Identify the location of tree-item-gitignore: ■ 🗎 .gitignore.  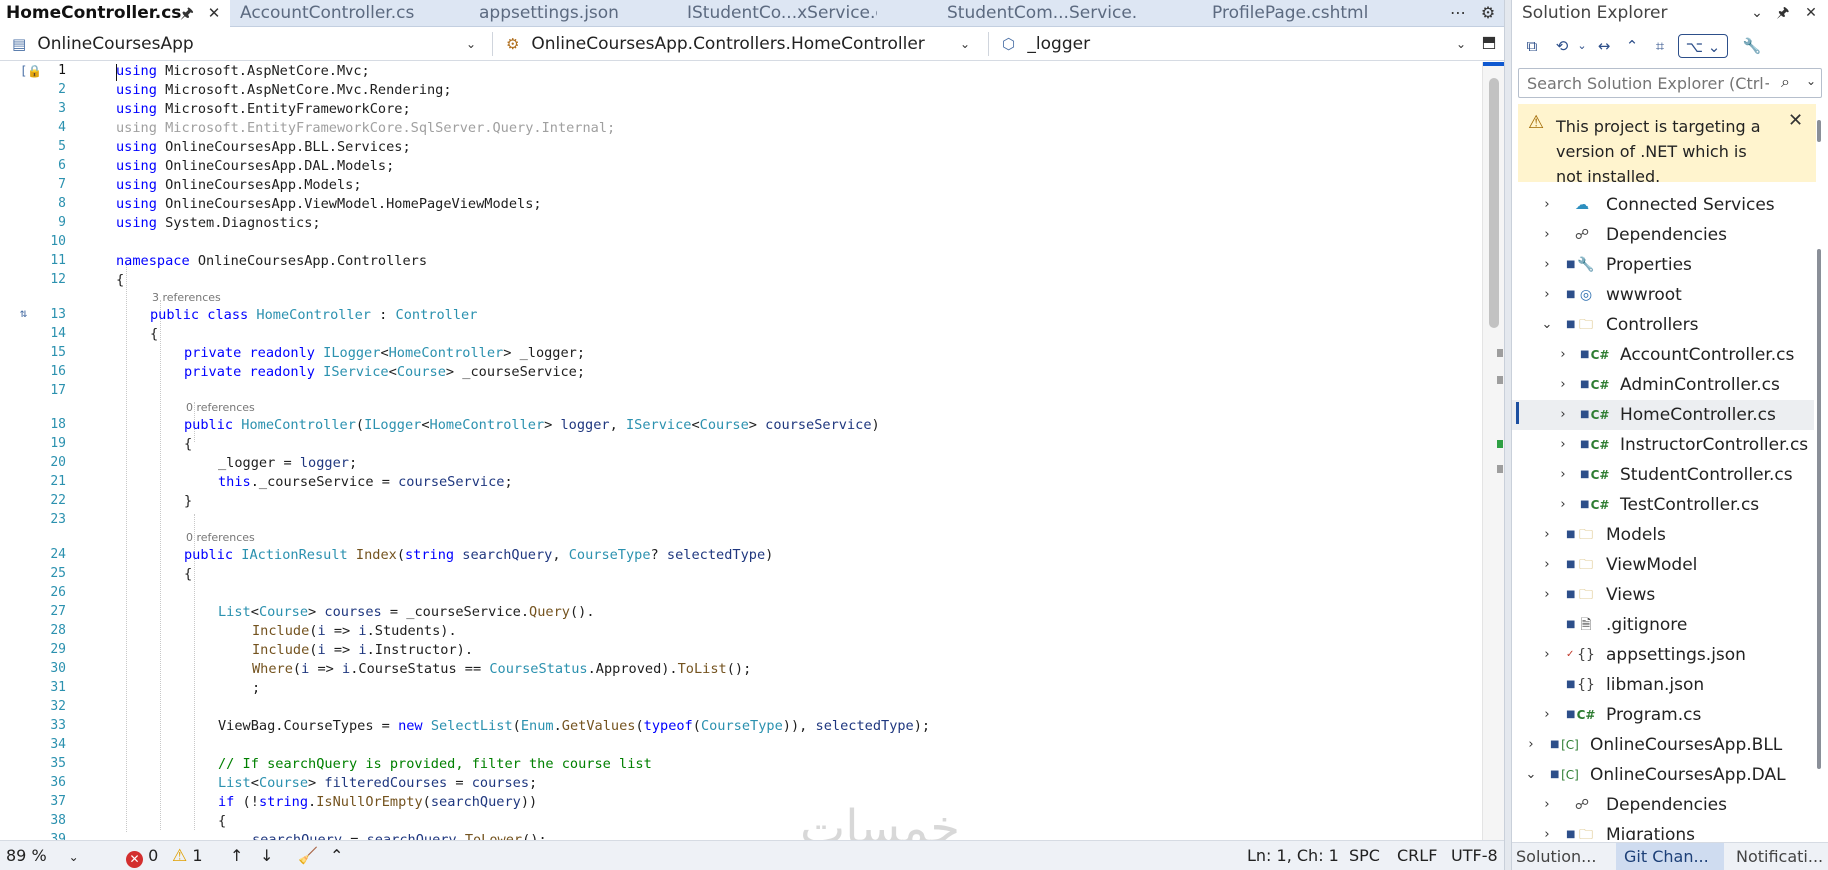
(1663, 625).